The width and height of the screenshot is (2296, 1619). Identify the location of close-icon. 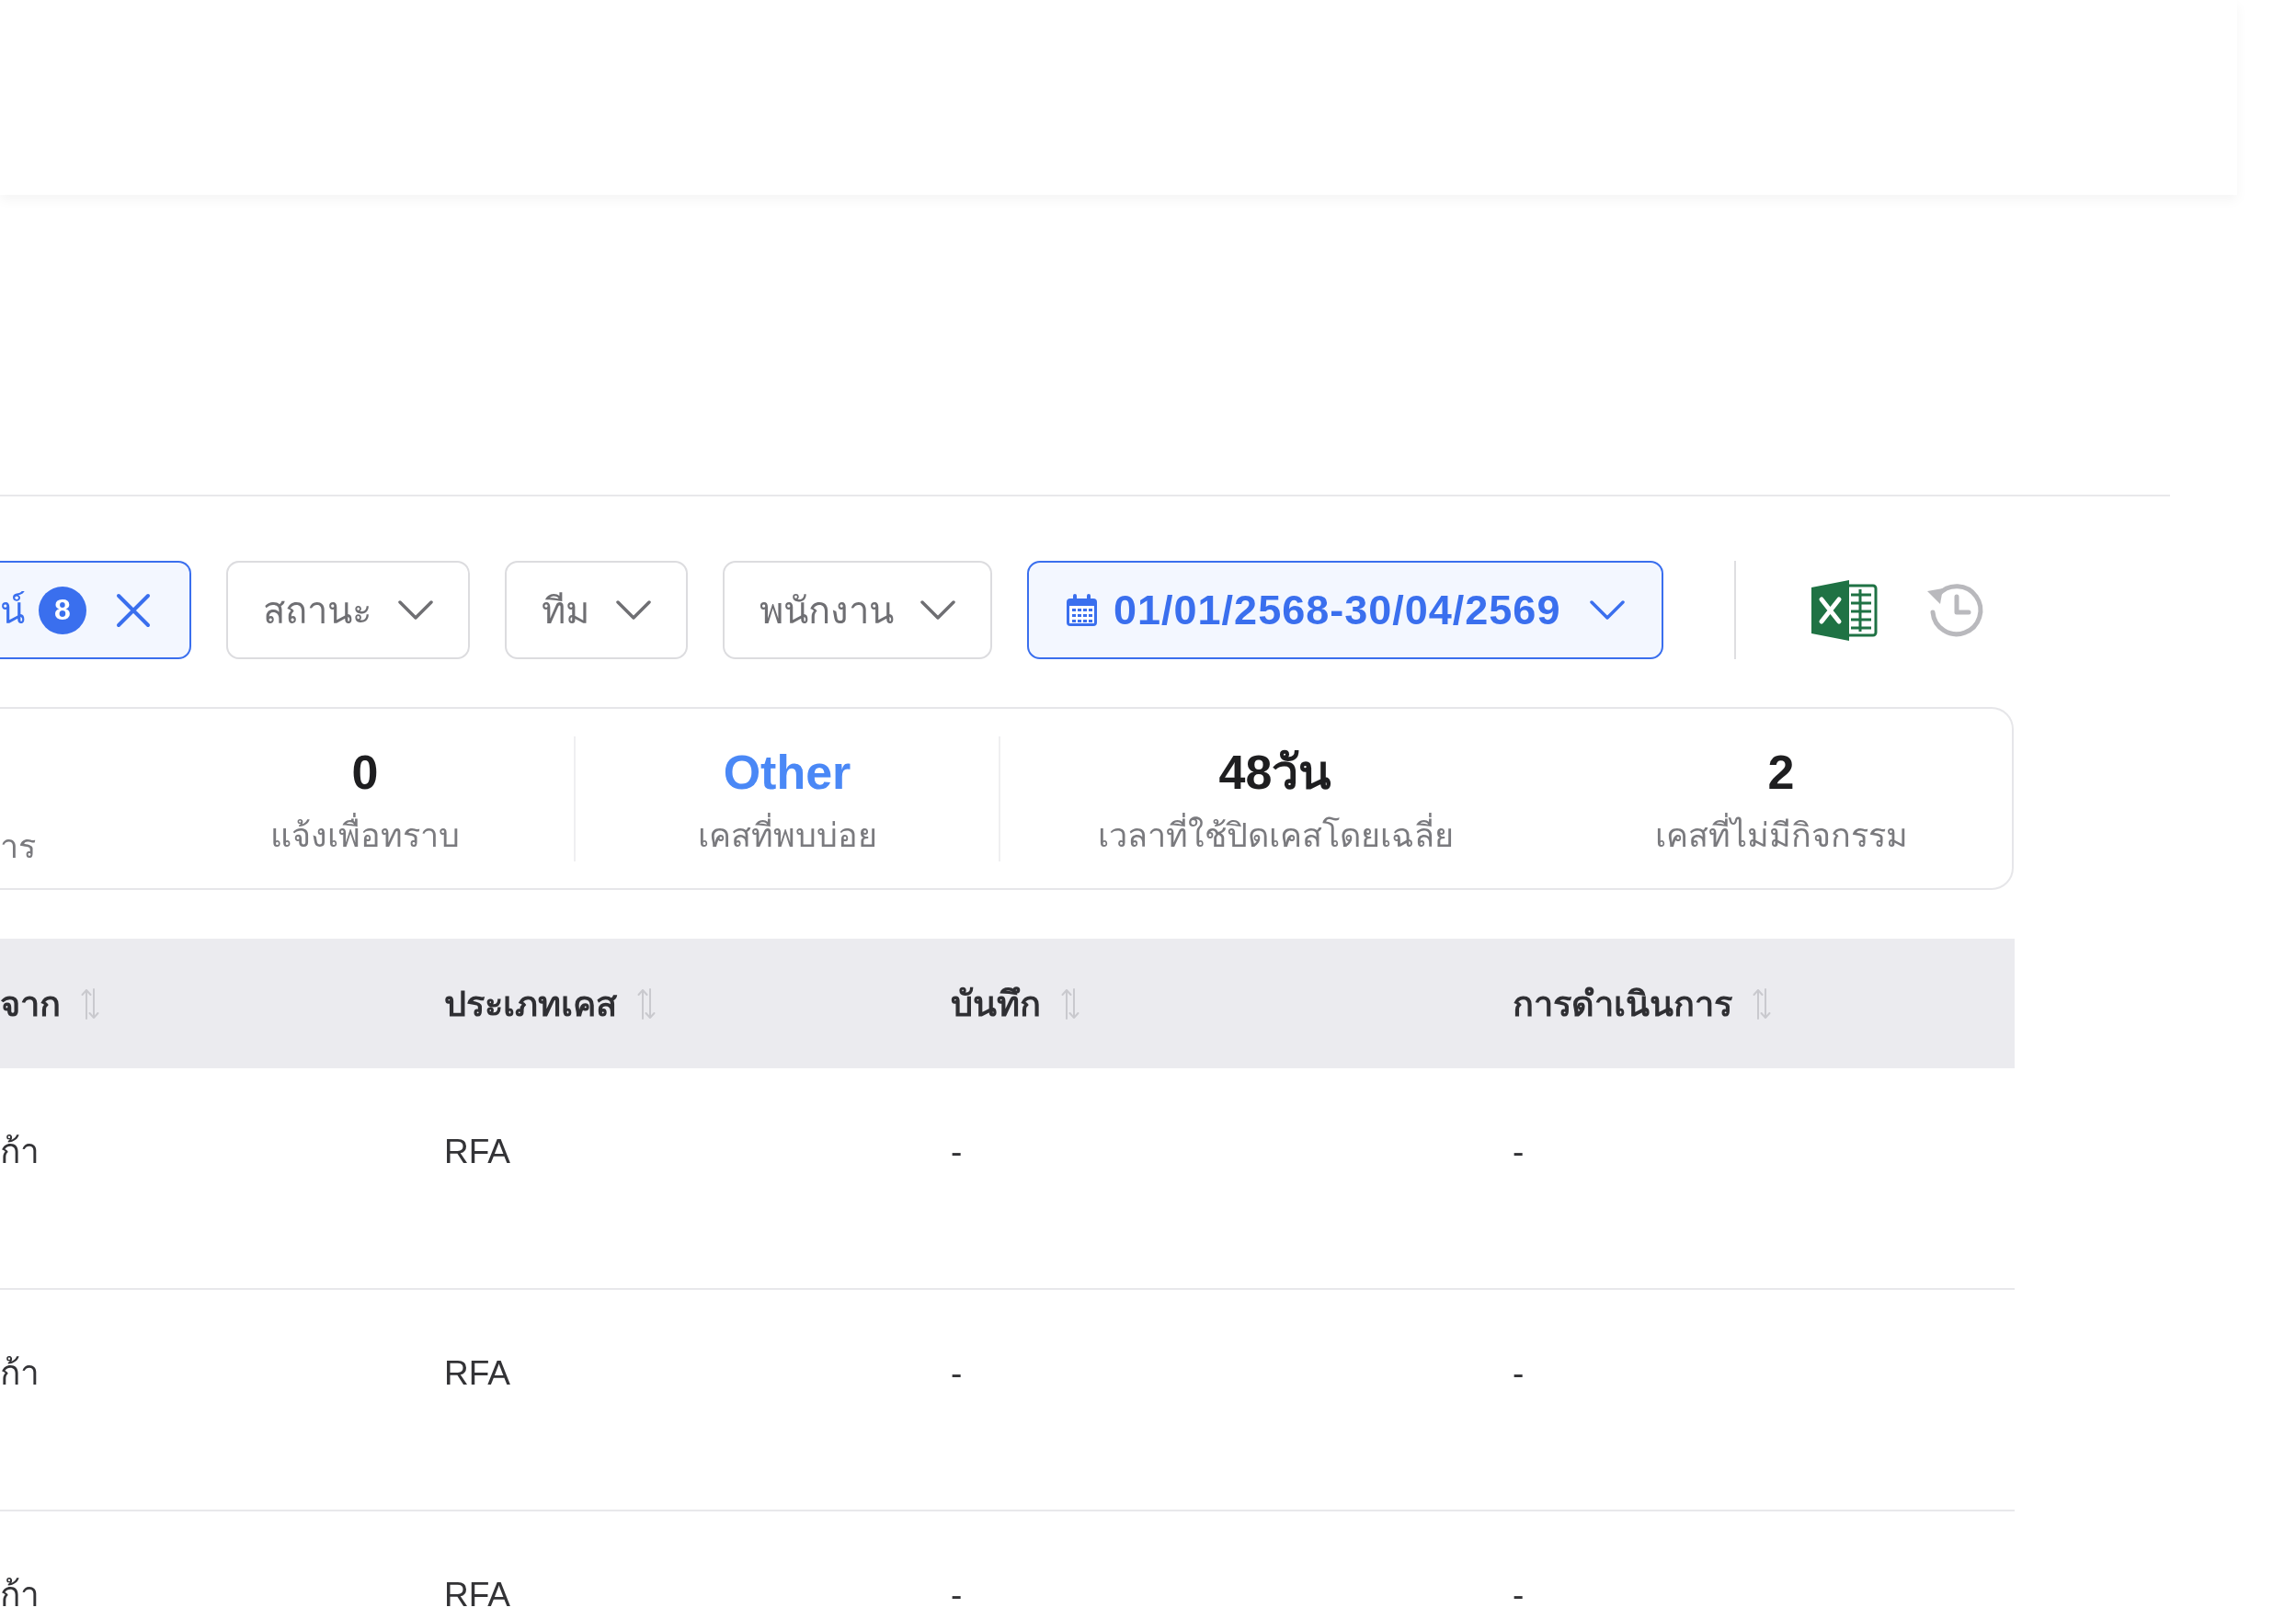
(133, 610).